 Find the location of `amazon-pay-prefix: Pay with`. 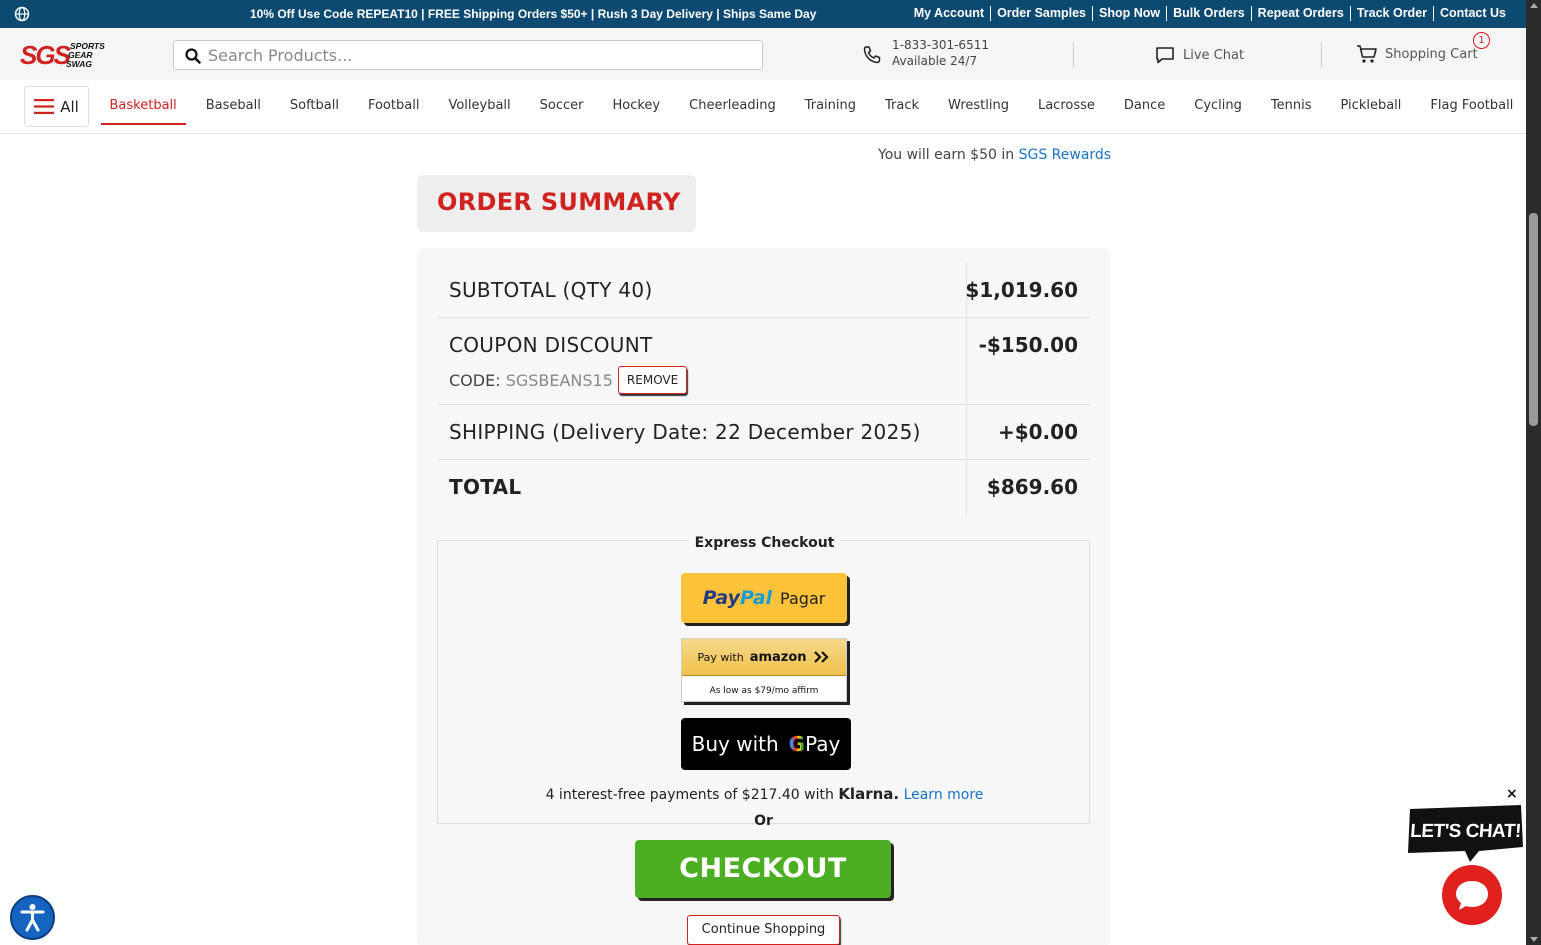

amazon-pay-prefix: Pay with is located at coordinates (720, 657).